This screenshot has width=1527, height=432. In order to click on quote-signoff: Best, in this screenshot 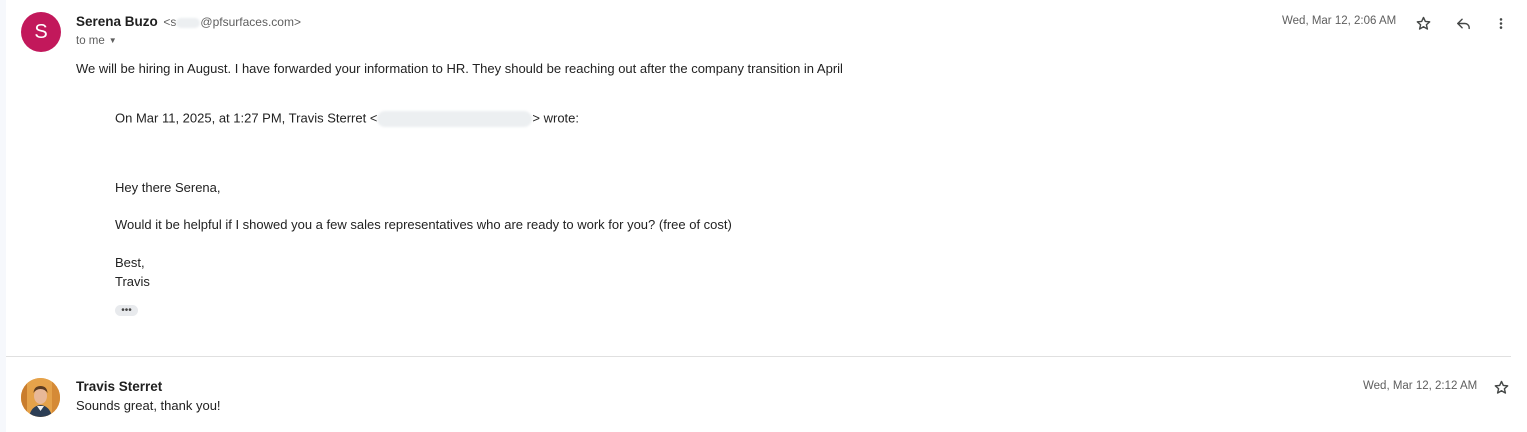, I will do `click(130, 262)`.